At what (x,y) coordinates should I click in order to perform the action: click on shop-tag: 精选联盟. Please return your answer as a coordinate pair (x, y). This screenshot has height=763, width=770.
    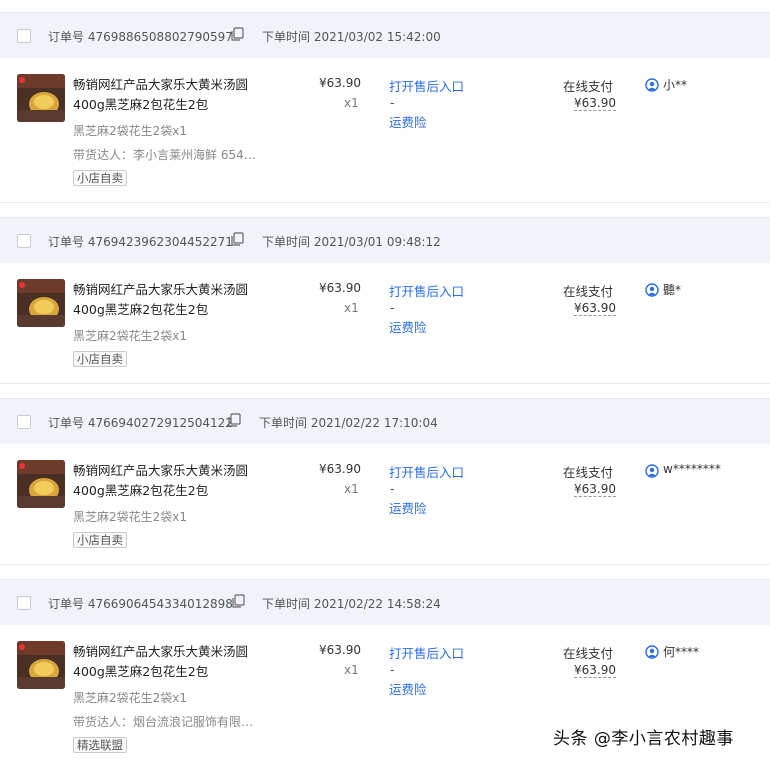
    Looking at the image, I should click on (100, 745).